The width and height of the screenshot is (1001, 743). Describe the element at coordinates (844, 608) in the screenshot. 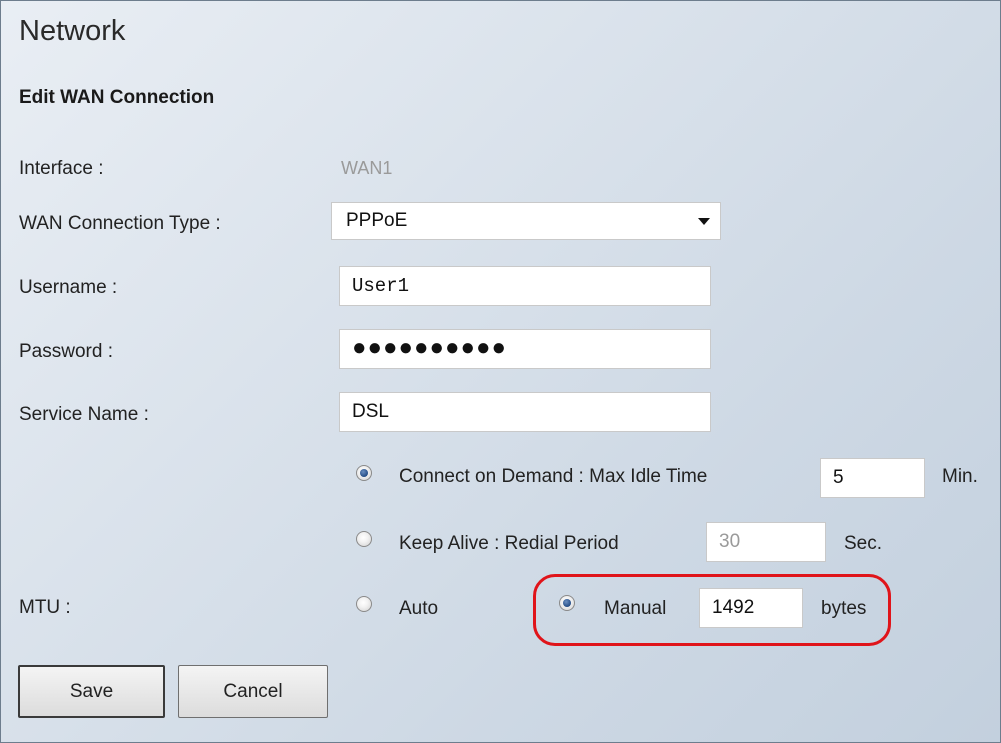

I see `mtu-unit: bytes` at that location.